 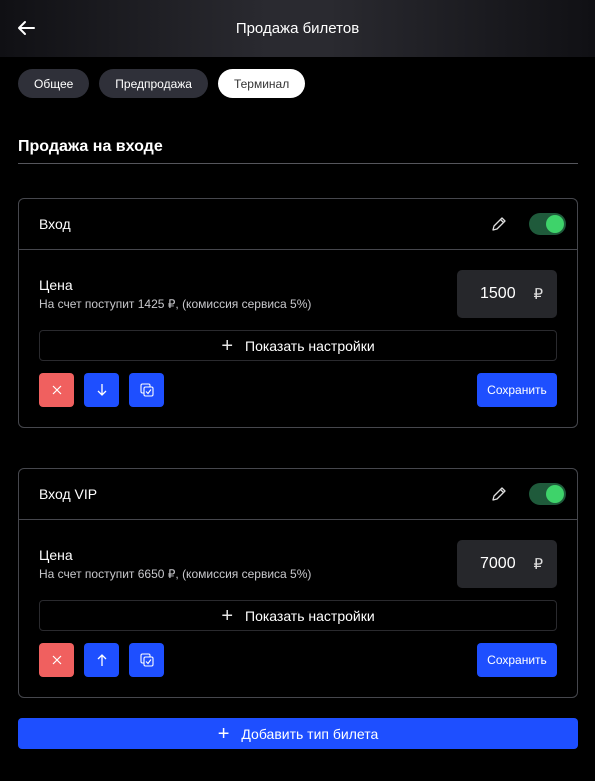 I want to click on ticket-card-header: Вход VIP, so click(x=298, y=494).